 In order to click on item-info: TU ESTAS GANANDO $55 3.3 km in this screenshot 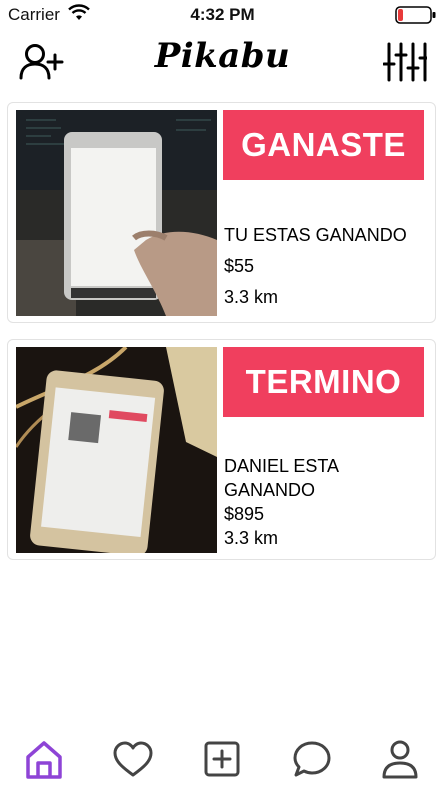, I will do `click(326, 269)`.